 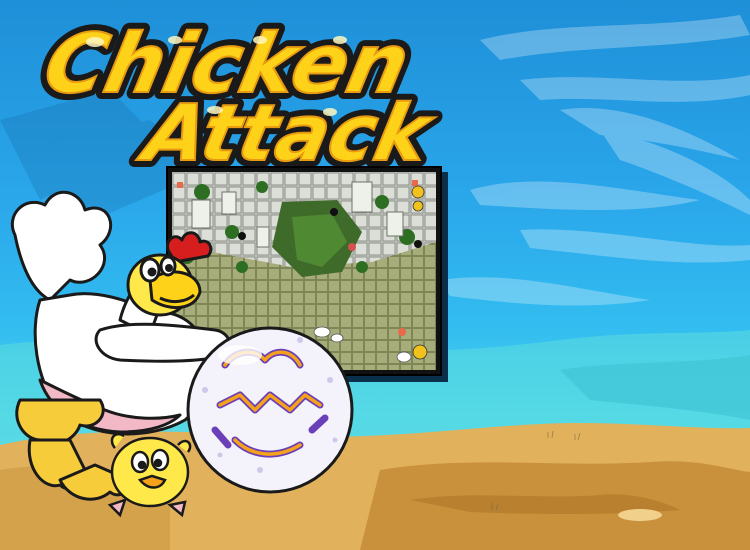 What do you see at coordinates (149, 475) in the screenshot?
I see `baby-chick` at bounding box center [149, 475].